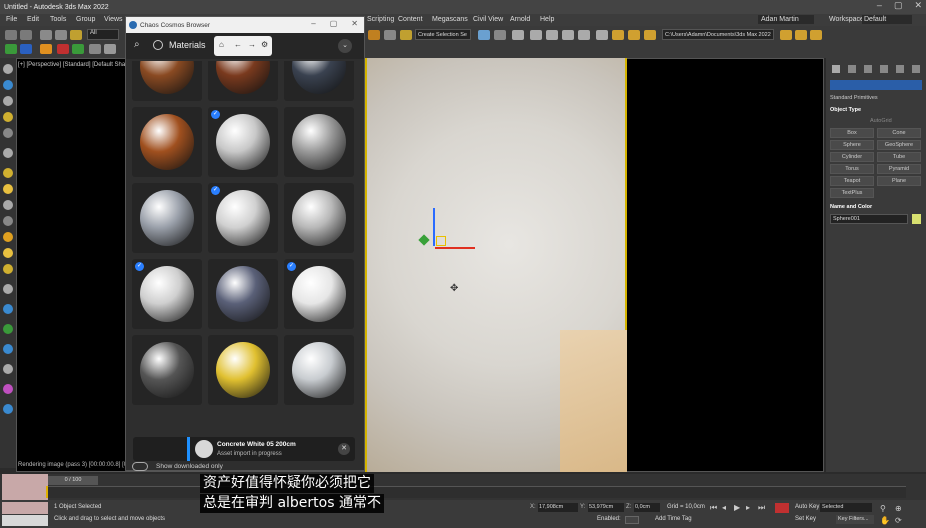 This screenshot has height=528, width=926. I want to click on menu-arnold: Arnold, so click(520, 19).